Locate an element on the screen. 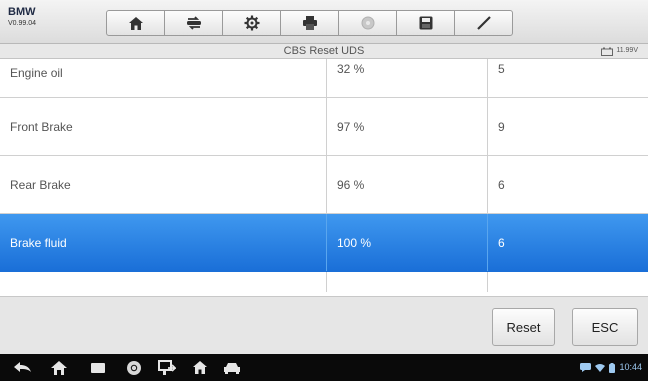  home-button is located at coordinates (135, 23).